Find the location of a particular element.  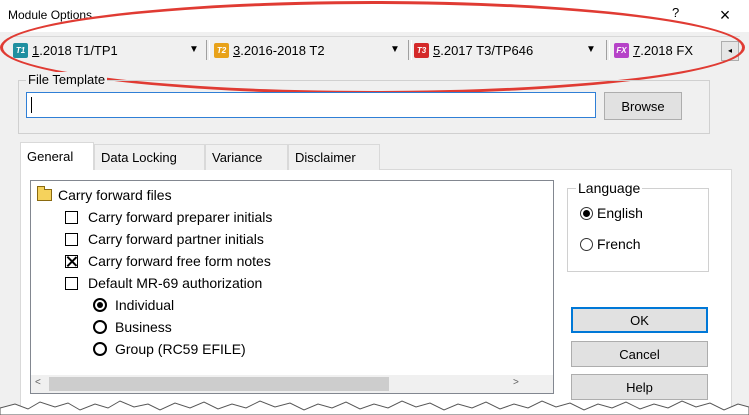

option-carry-forward-preparer-initials: Carry forward preparer initials is located at coordinates (168, 217).